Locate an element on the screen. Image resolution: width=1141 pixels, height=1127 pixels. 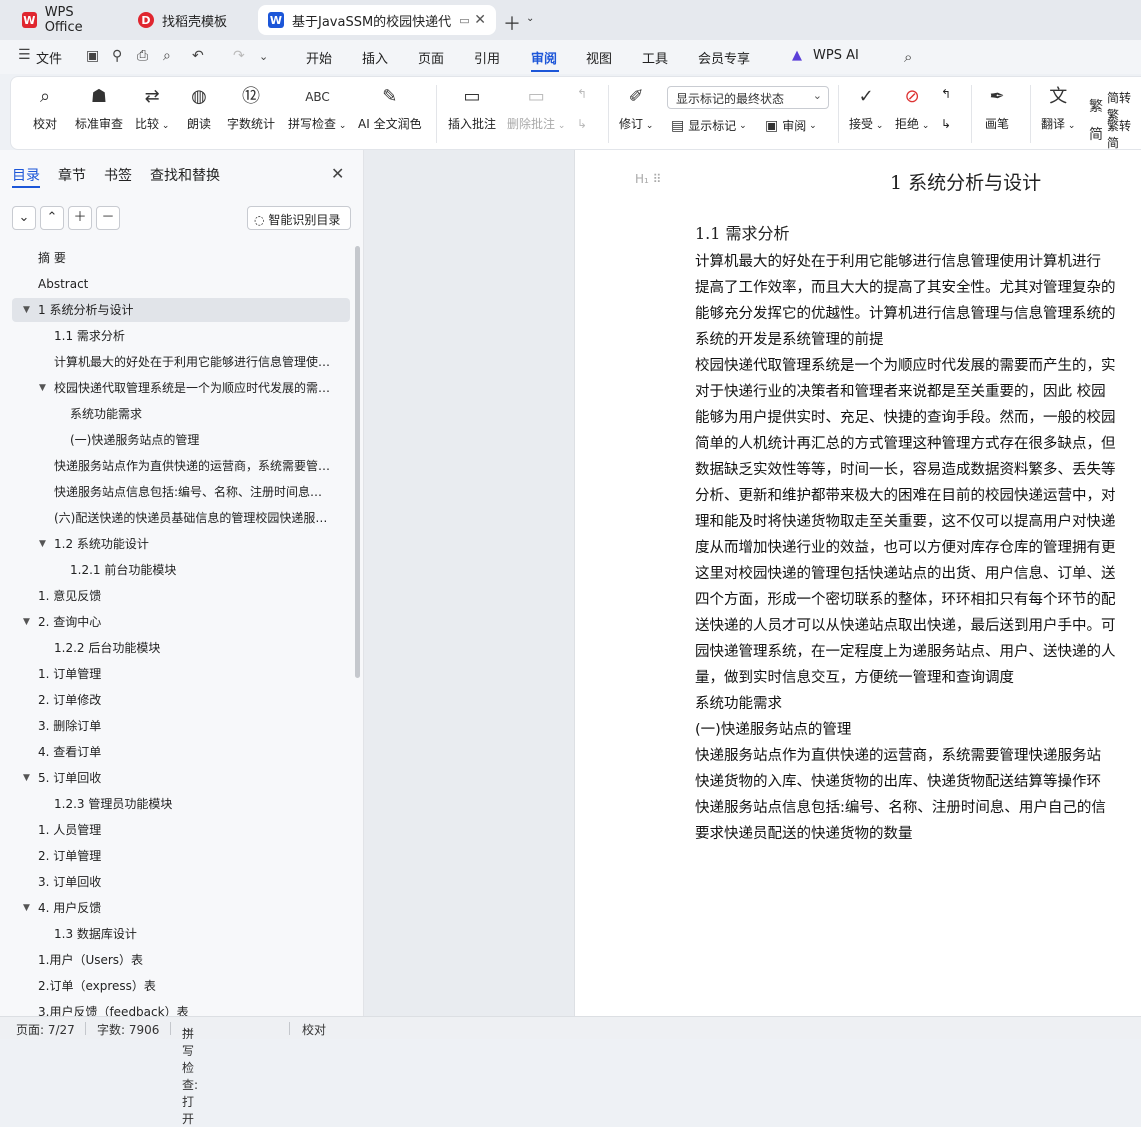
remove-heading-icon: － is located at coordinates (108, 218).